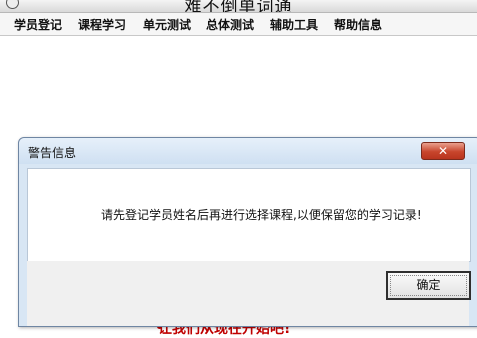 The width and height of the screenshot is (477, 338). What do you see at coordinates (38, 24) in the screenshot?
I see `menu-item-student-register: 学员登记` at bounding box center [38, 24].